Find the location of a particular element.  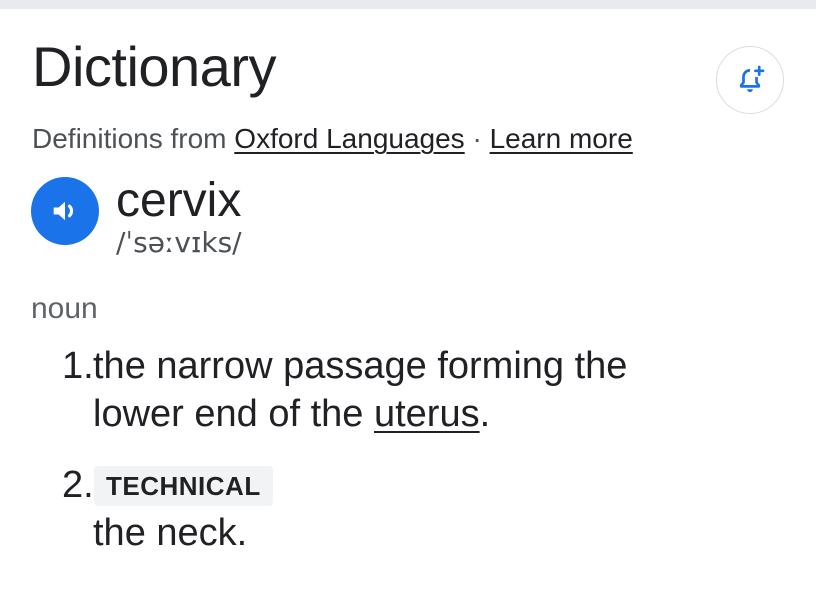

phonetic-spelling: /ˈsəːvɪks/ is located at coordinates (179, 242).